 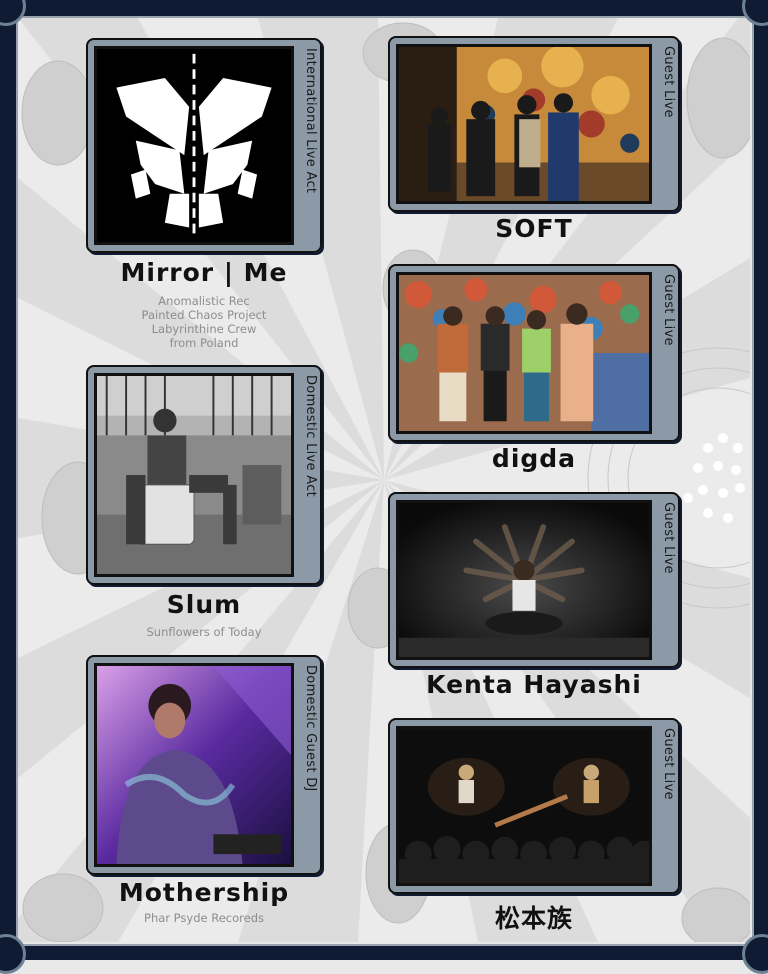 I want to click on act-name: Kenta Hayashi, so click(x=534, y=684).